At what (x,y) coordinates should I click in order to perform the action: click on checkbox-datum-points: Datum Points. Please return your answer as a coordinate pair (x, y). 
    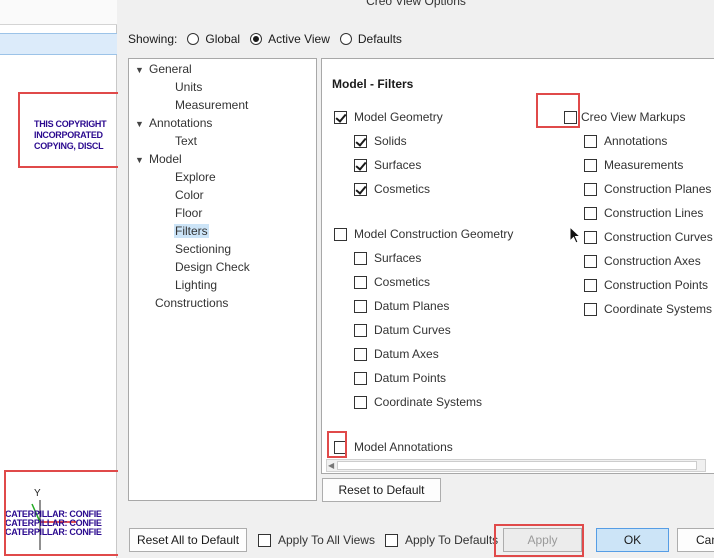
    Looking at the image, I should click on (400, 378).